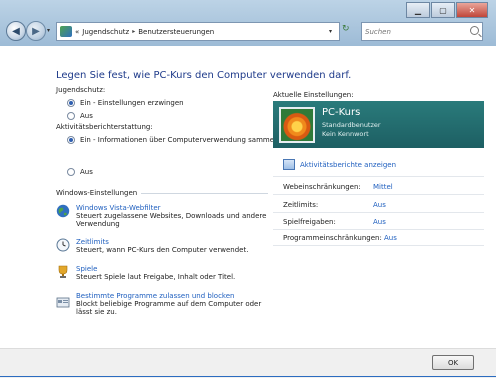  What do you see at coordinates (176, 269) in the screenshot?
I see `games-link: Spiele` at bounding box center [176, 269].